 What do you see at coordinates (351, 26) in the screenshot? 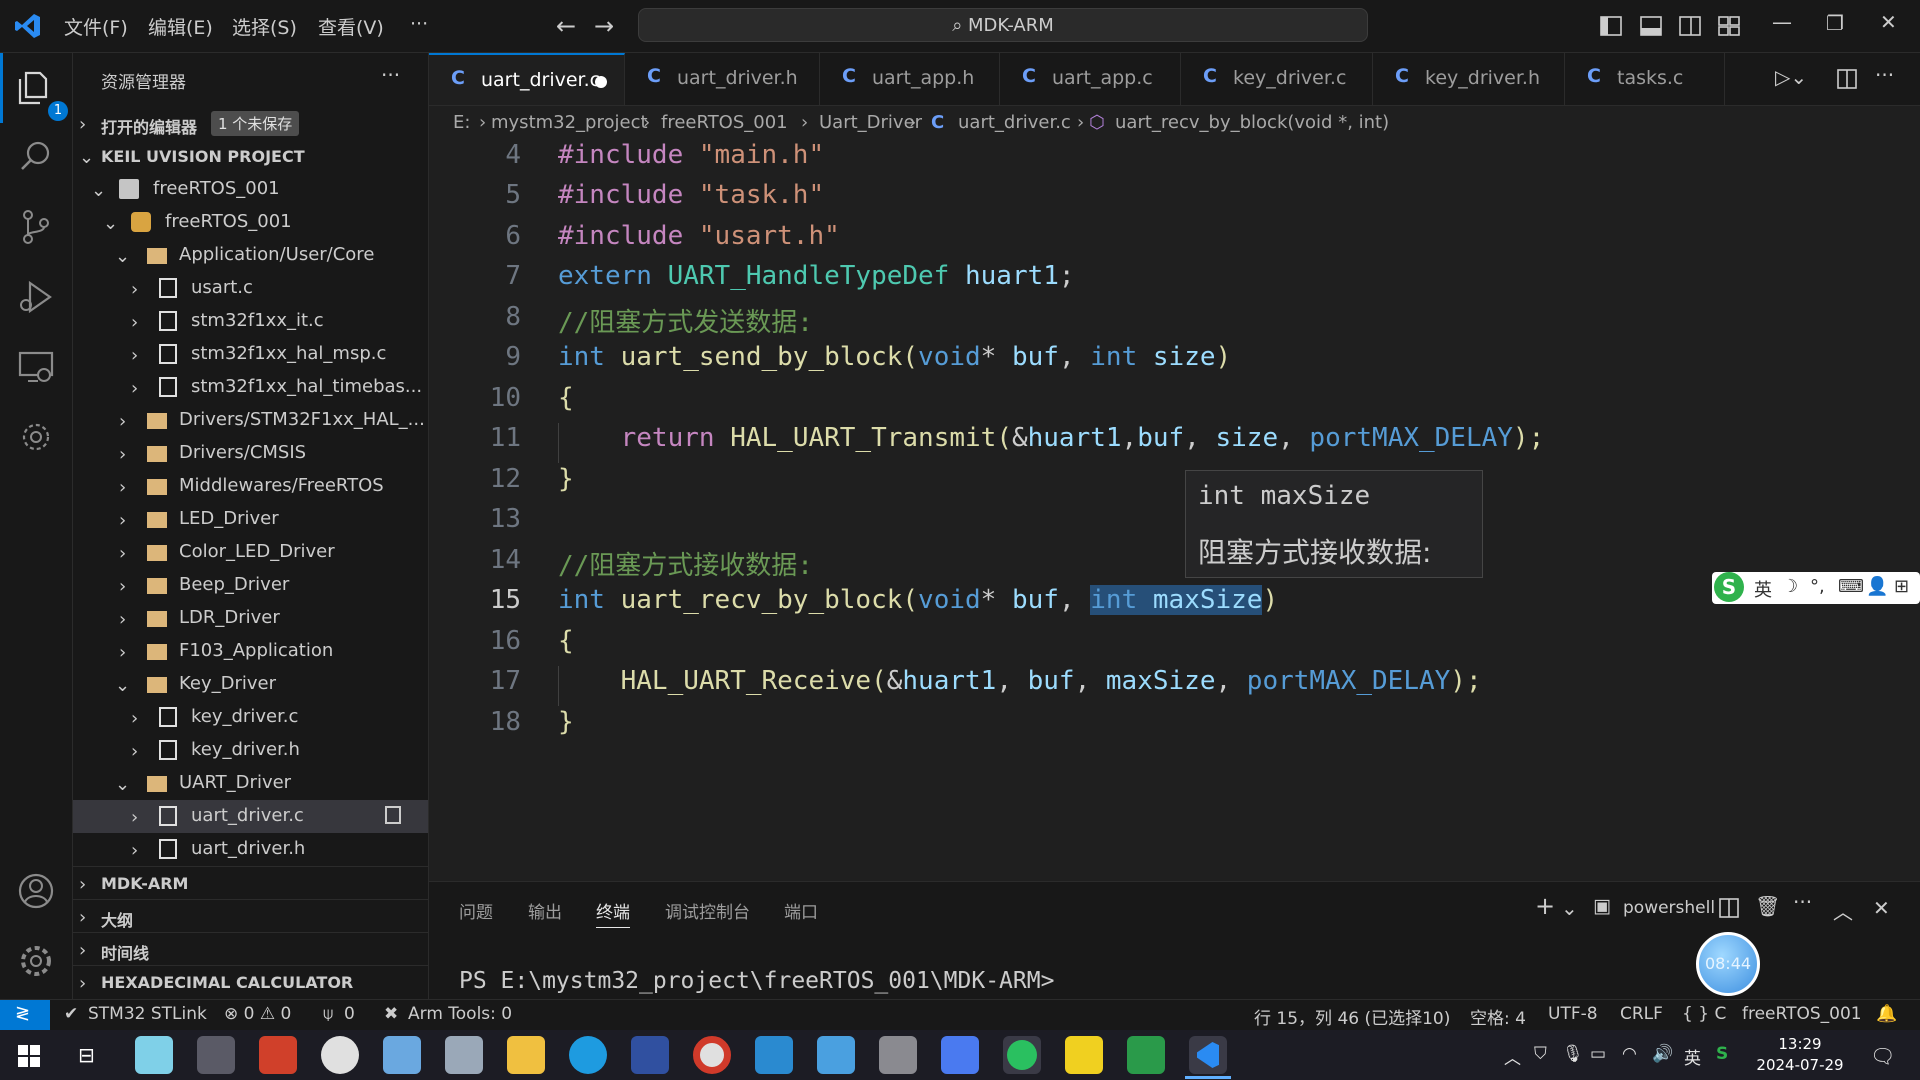
I see `menu-view: 查看(V)` at bounding box center [351, 26].